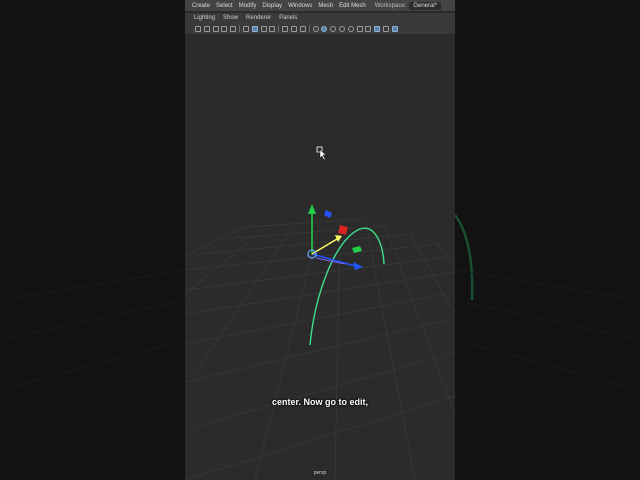 The height and width of the screenshot is (480, 640). Describe the element at coordinates (224, 28) in the screenshot. I see `image-plane-icon` at that location.